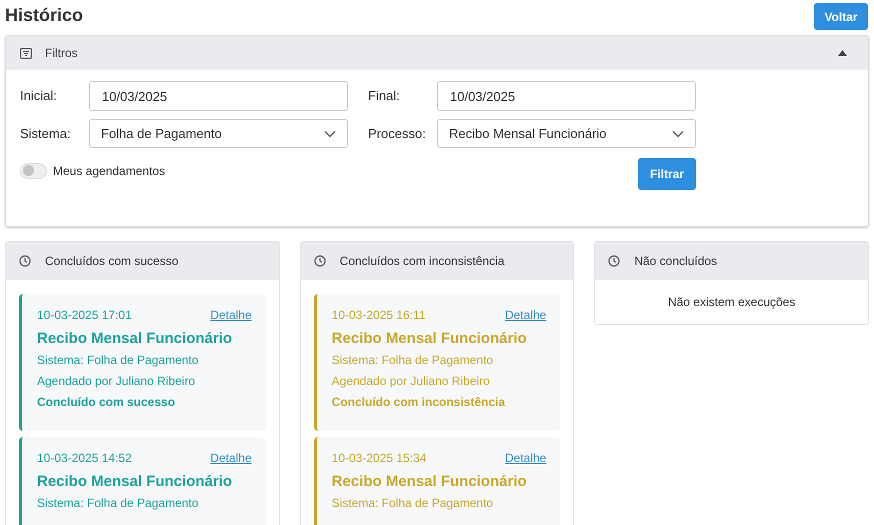 The image size is (874, 525). I want to click on back-button: Voltar, so click(841, 16).